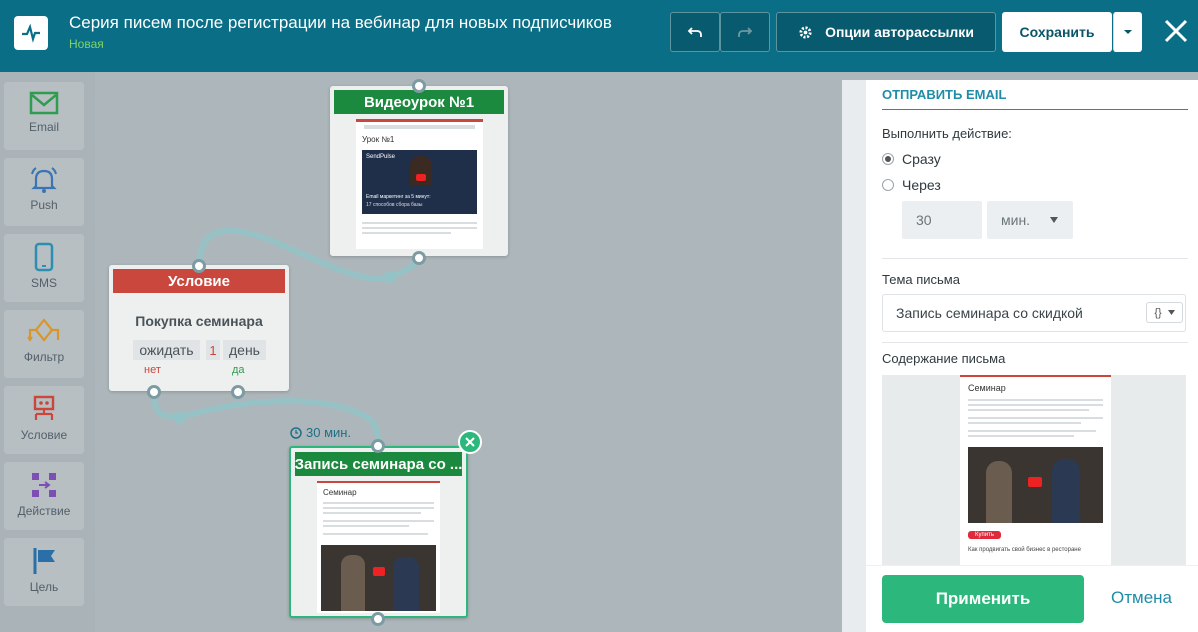  What do you see at coordinates (378, 139) in the screenshot?
I see `preview-heading: Урок №1` at bounding box center [378, 139].